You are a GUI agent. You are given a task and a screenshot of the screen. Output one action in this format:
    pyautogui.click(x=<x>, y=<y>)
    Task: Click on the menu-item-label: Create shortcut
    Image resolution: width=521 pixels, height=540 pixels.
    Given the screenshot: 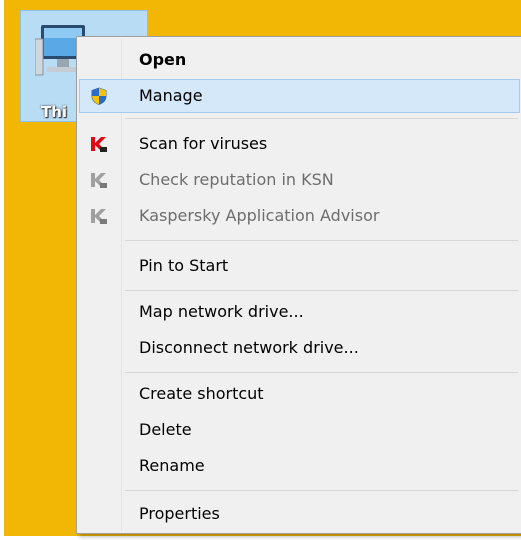 What is the action you would take?
    pyautogui.click(x=201, y=393)
    